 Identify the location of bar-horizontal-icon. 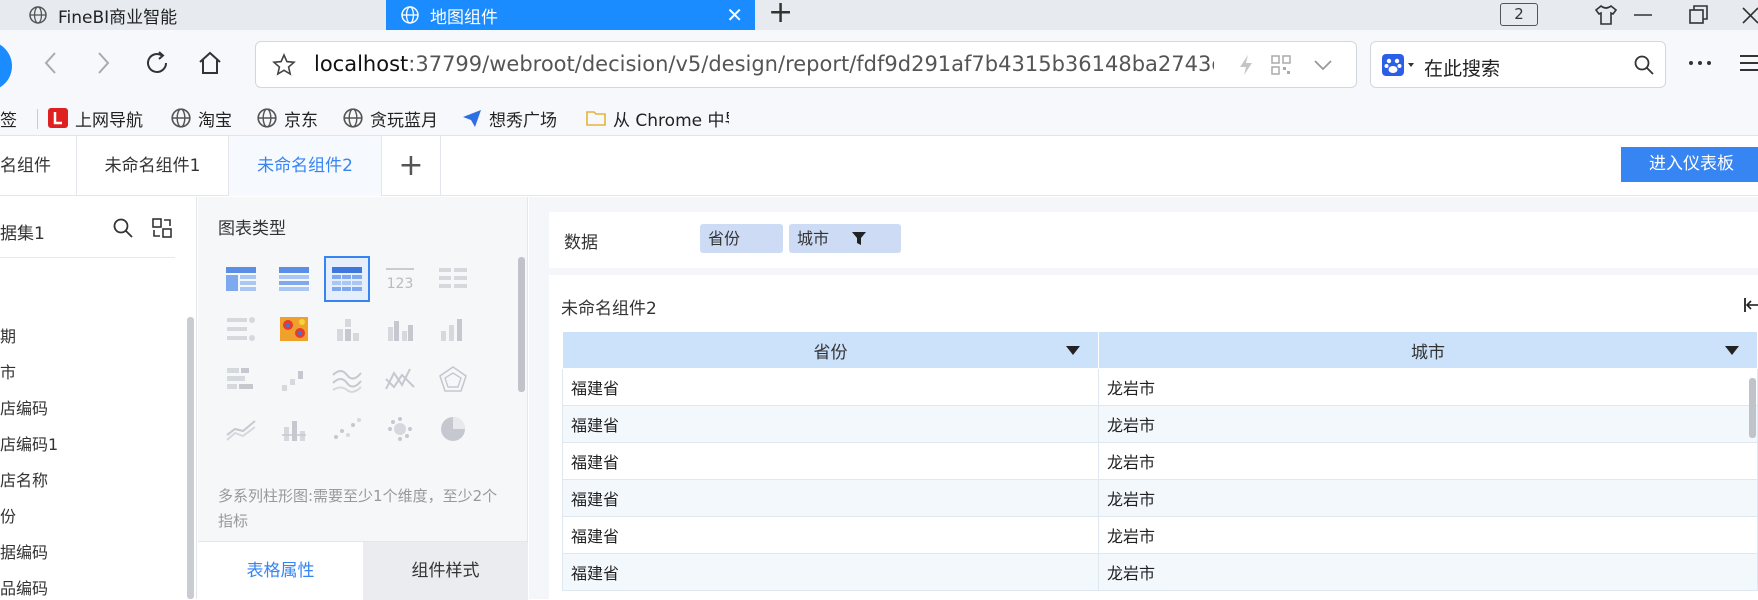
(241, 379).